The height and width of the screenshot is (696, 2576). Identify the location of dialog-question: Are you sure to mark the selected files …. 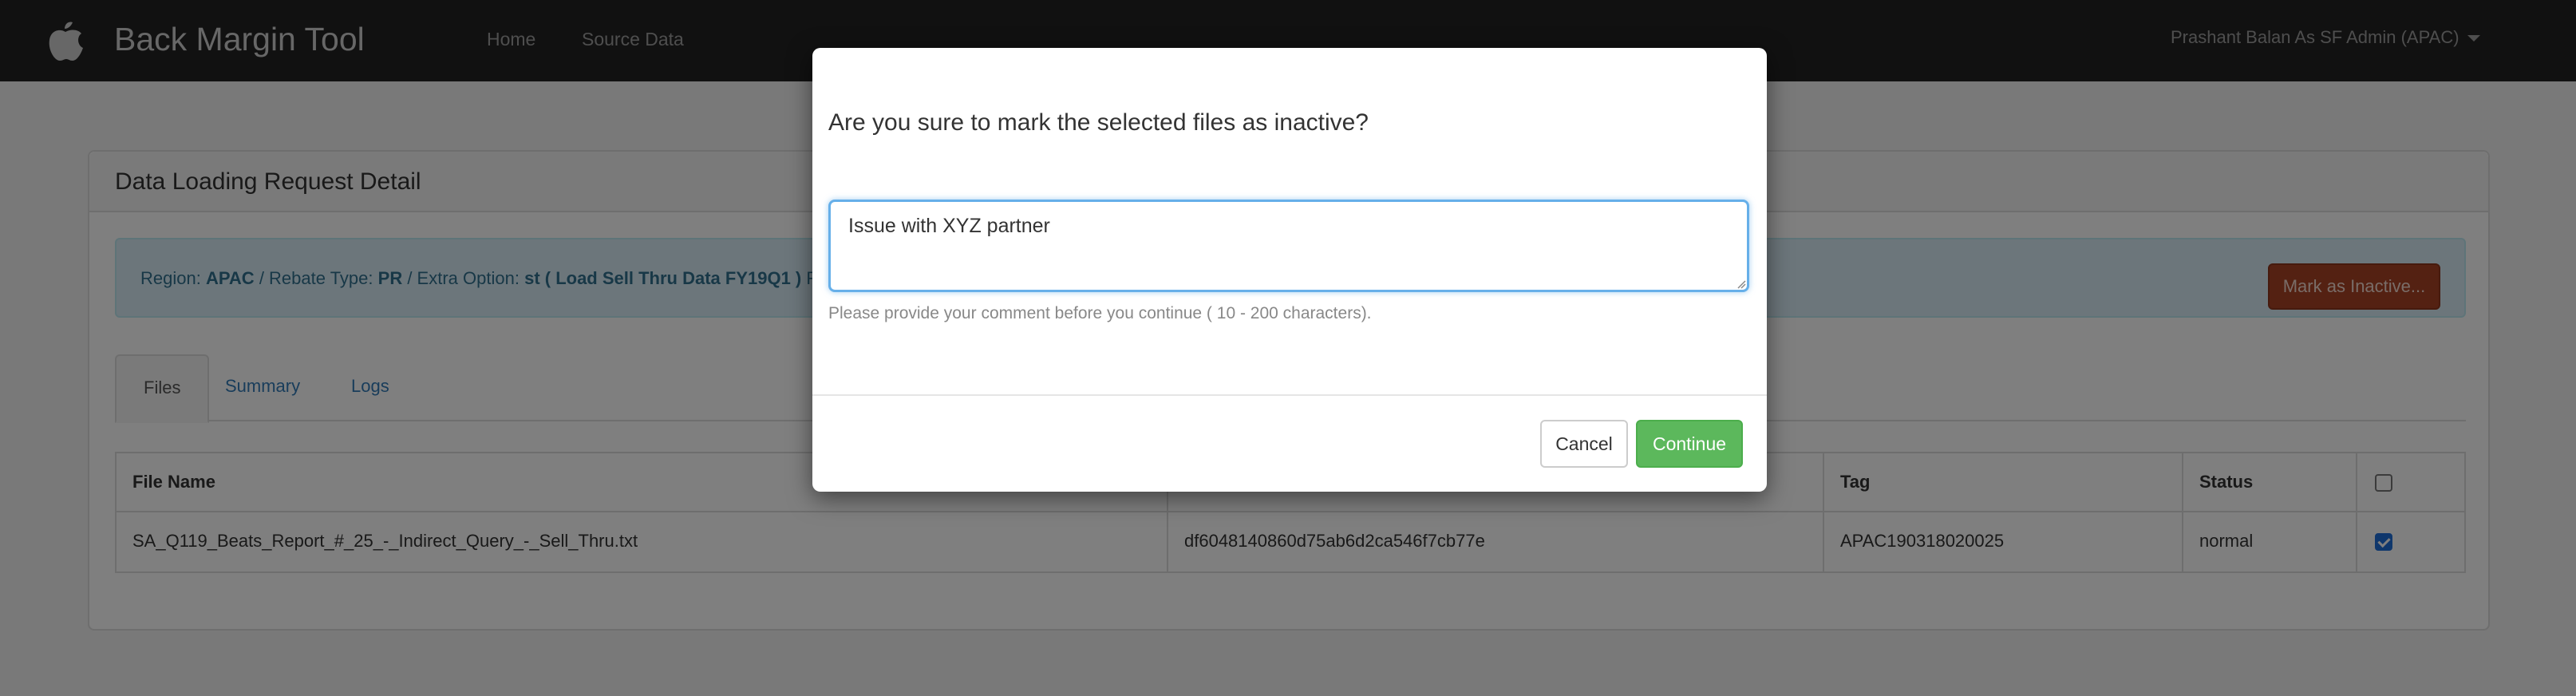
(1098, 122).